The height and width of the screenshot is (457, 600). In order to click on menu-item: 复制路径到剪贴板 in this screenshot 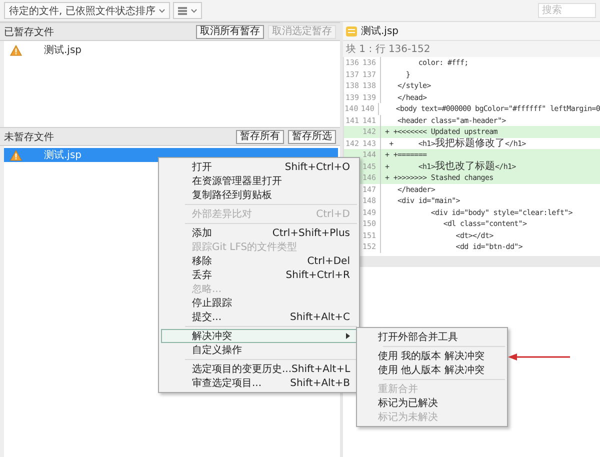, I will do `click(259, 195)`.